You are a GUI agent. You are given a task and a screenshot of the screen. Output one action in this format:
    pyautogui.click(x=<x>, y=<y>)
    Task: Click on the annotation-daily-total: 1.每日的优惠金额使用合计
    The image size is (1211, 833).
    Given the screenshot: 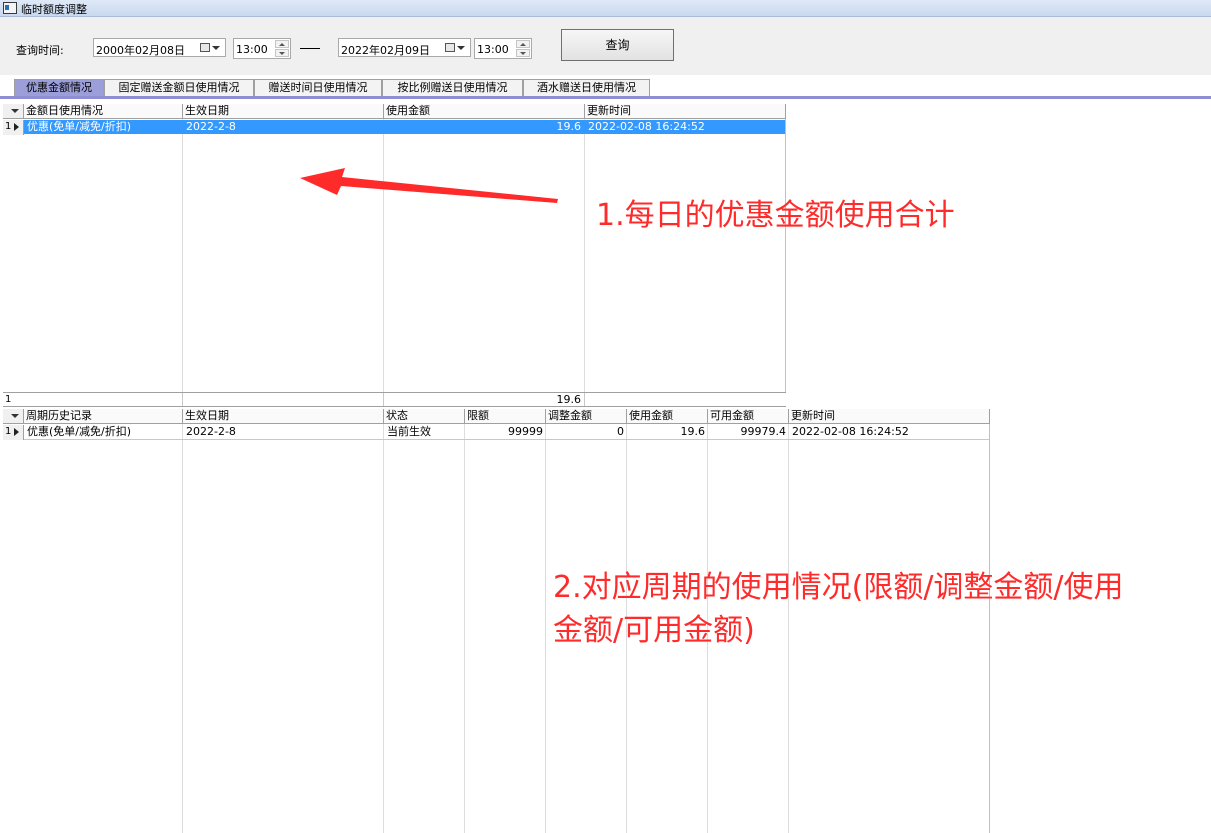 What is the action you would take?
    pyautogui.click(x=775, y=215)
    